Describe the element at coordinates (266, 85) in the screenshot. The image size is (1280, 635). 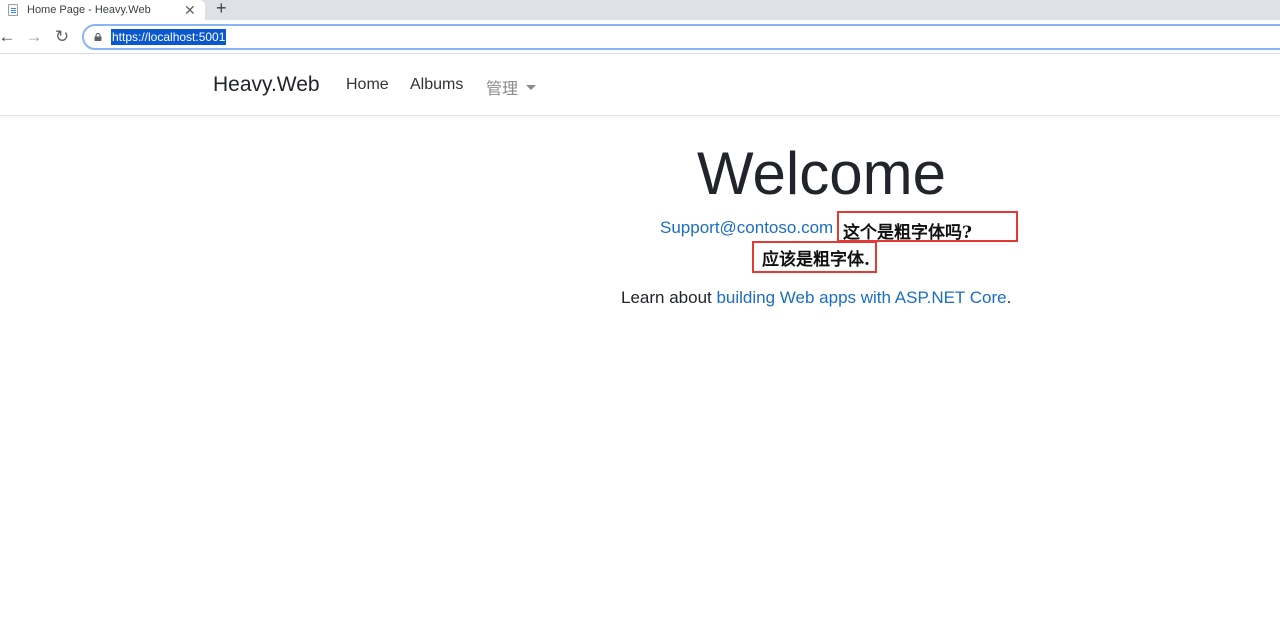
I see `brand-link: Heavy.Web` at that location.